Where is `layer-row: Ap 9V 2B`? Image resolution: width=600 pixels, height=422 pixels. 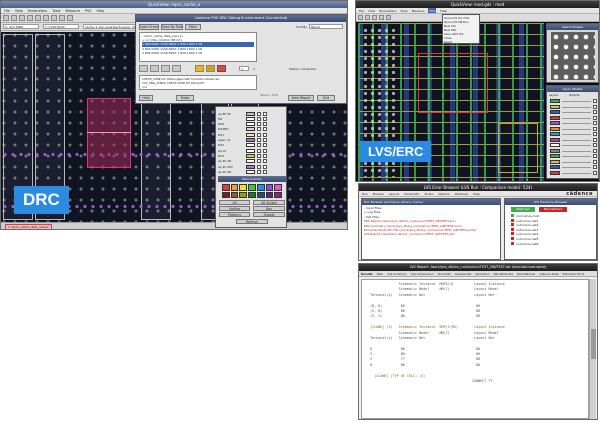 layer-row: Ap 9V 2B is located at coordinates (242, 171).